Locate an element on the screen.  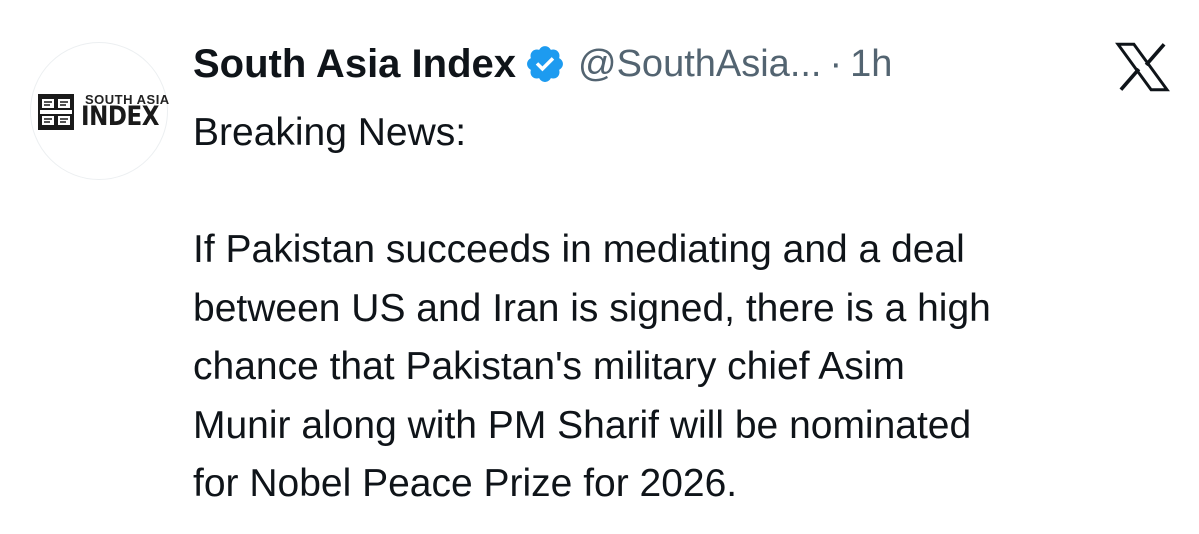
avatar: SOUTH ASIA INDEX is located at coordinates (99, 111).